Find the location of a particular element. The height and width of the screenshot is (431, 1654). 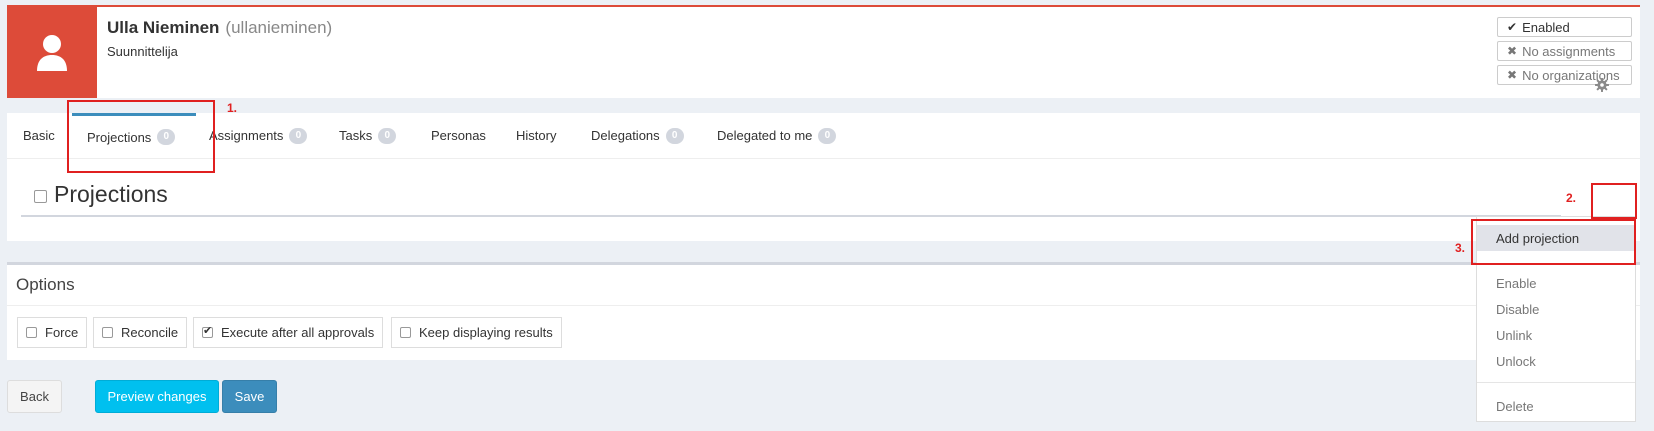

option-execute-after-approvals: Execute after all approvals is located at coordinates (288, 332).